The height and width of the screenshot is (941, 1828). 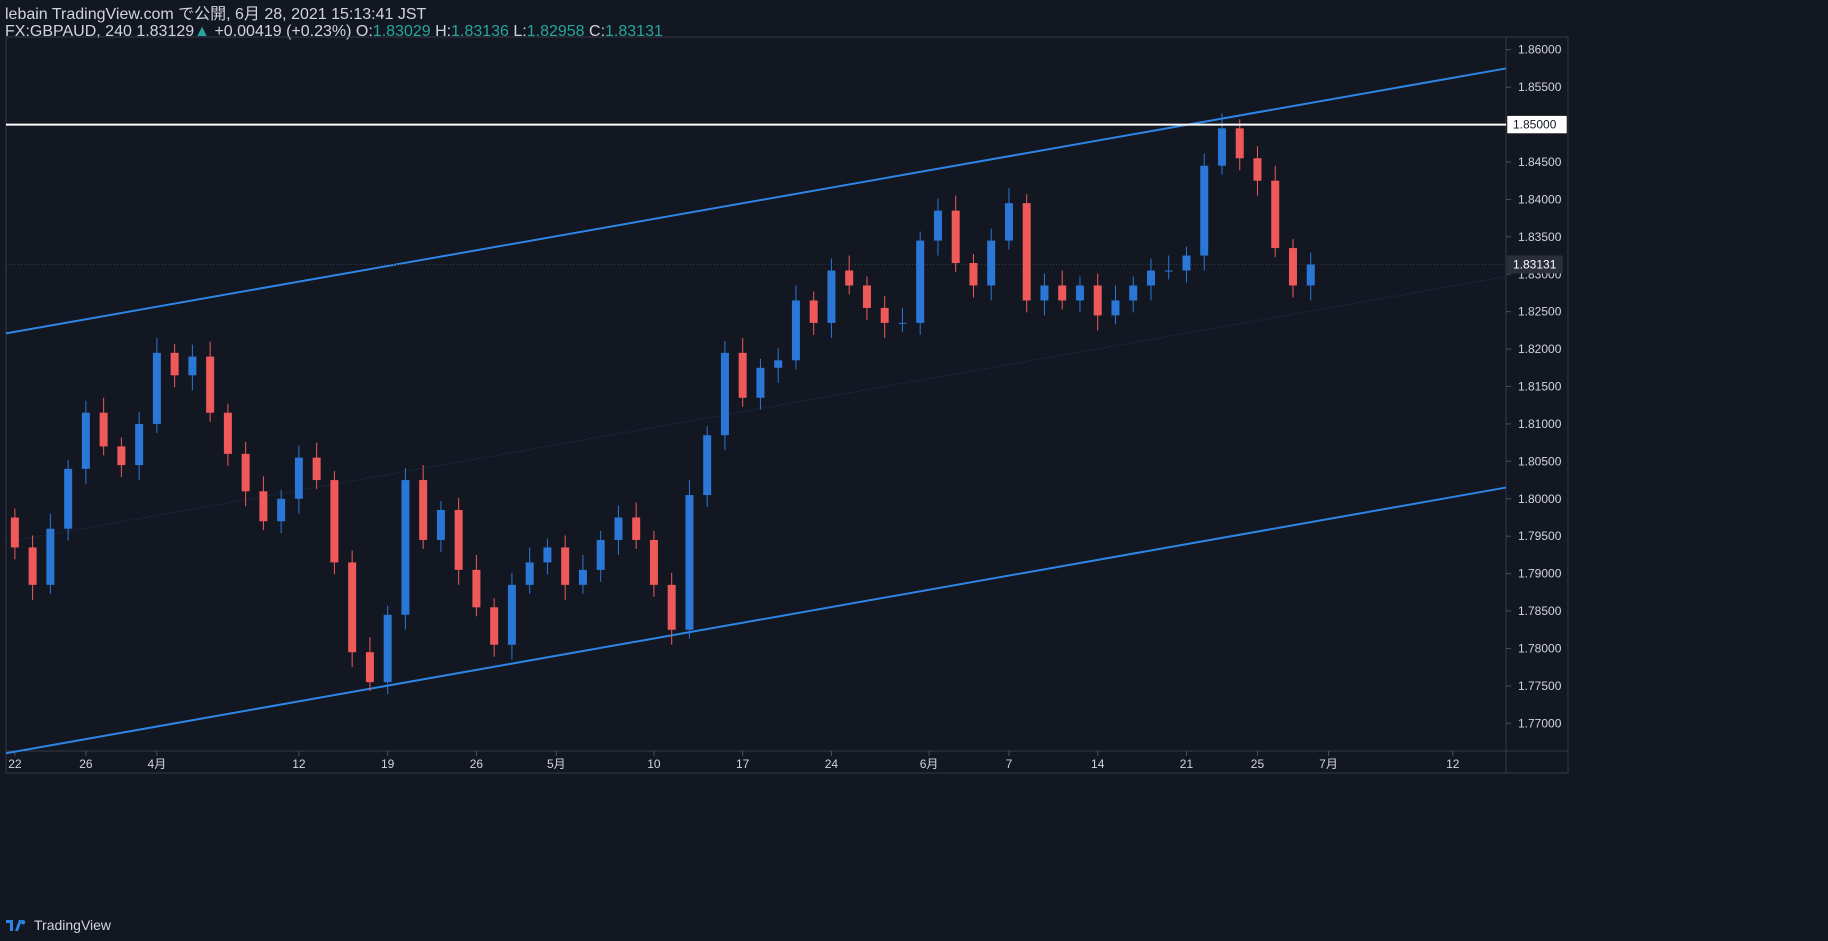 What do you see at coordinates (15, 764) in the screenshot?
I see `x-tick-label: 22` at bounding box center [15, 764].